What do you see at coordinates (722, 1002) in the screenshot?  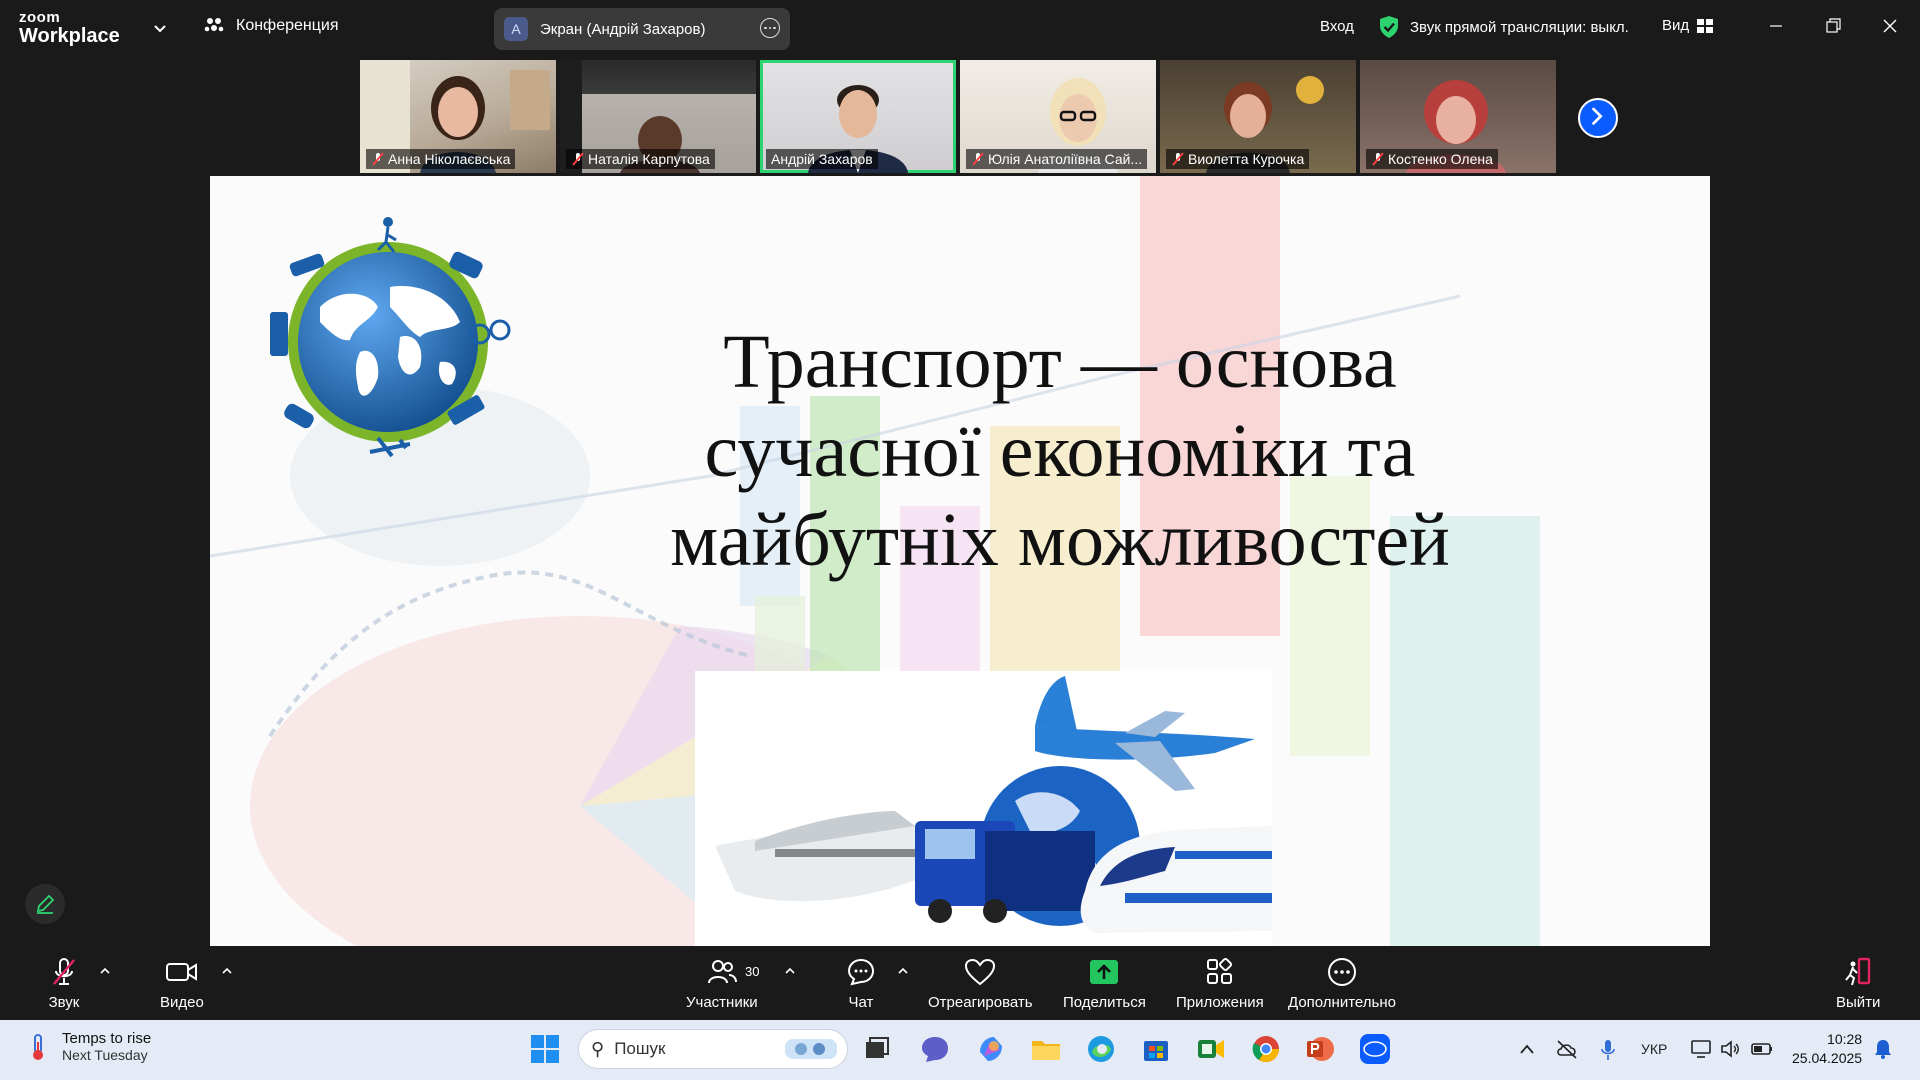 I see `participants-label: Участники` at bounding box center [722, 1002].